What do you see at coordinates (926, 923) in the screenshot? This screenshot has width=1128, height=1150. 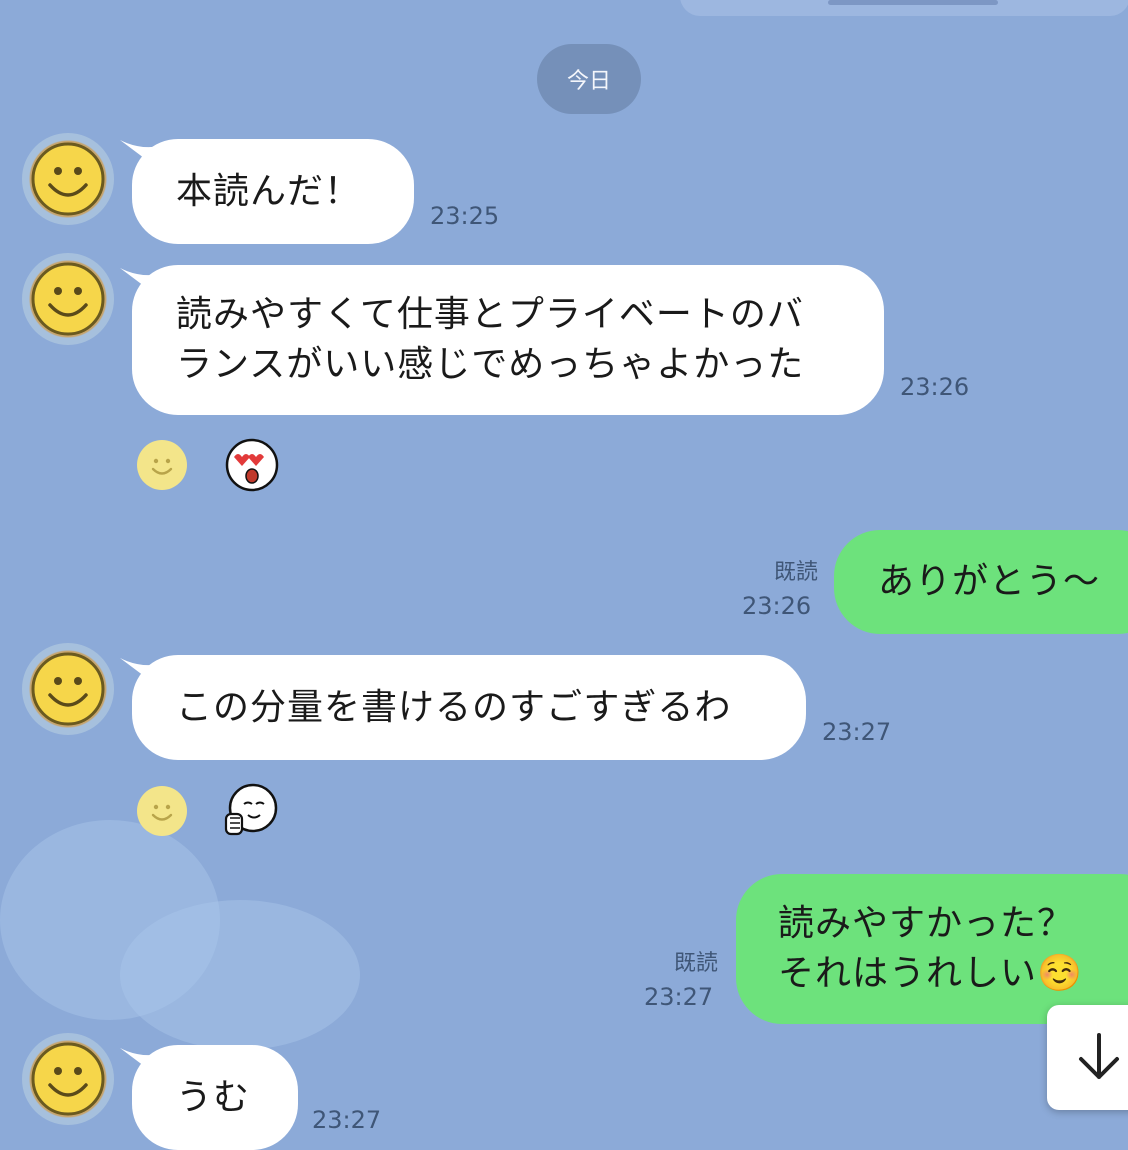 I see `message-text-line: 読みやすかった？` at bounding box center [926, 923].